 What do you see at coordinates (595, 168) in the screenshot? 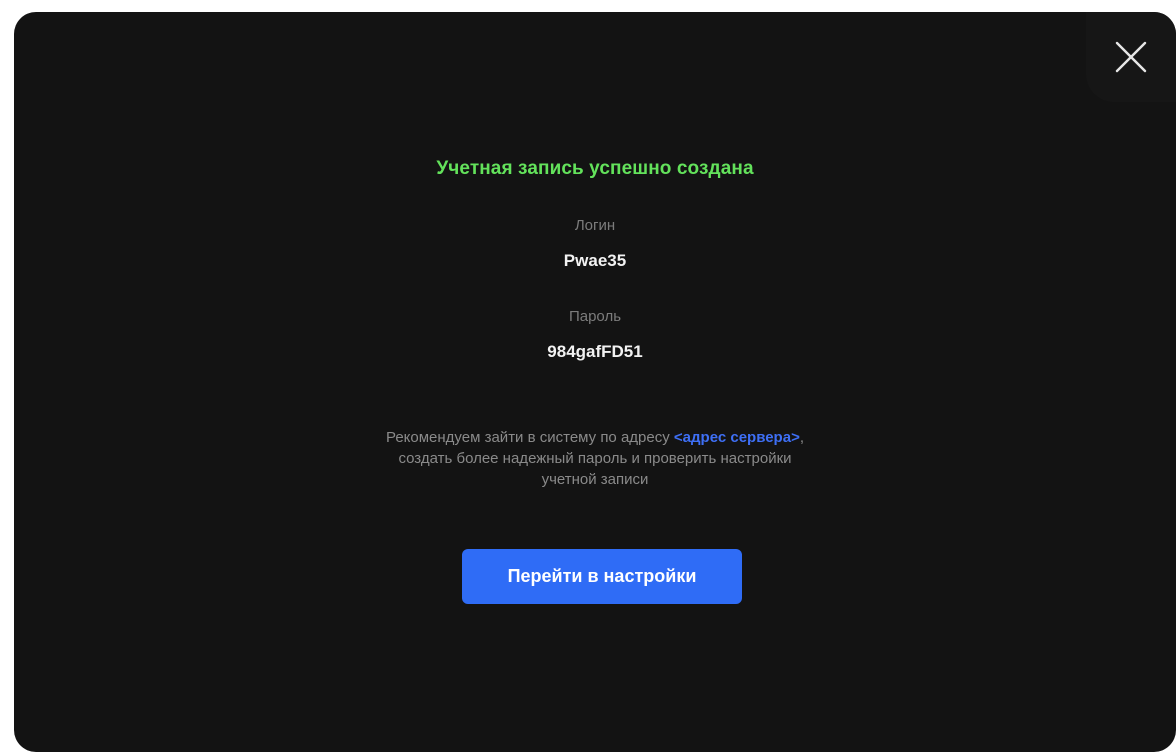
I see `dialog-title: Учетная запись успешно создана` at bounding box center [595, 168].